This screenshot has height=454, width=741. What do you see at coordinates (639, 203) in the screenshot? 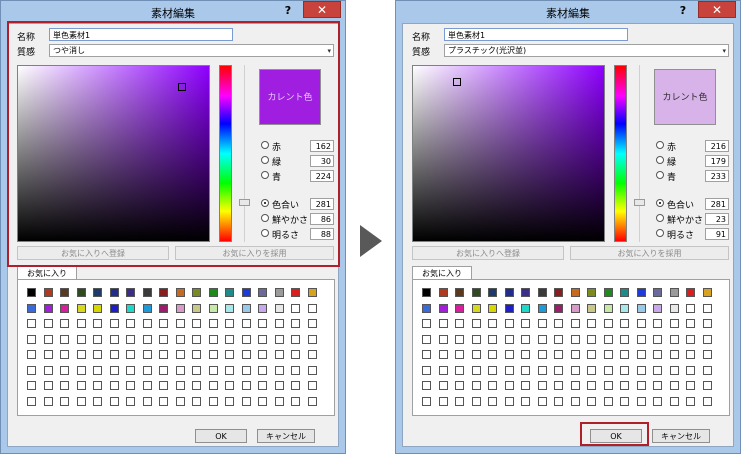
I see `brightness-slider-thumb` at bounding box center [639, 203].